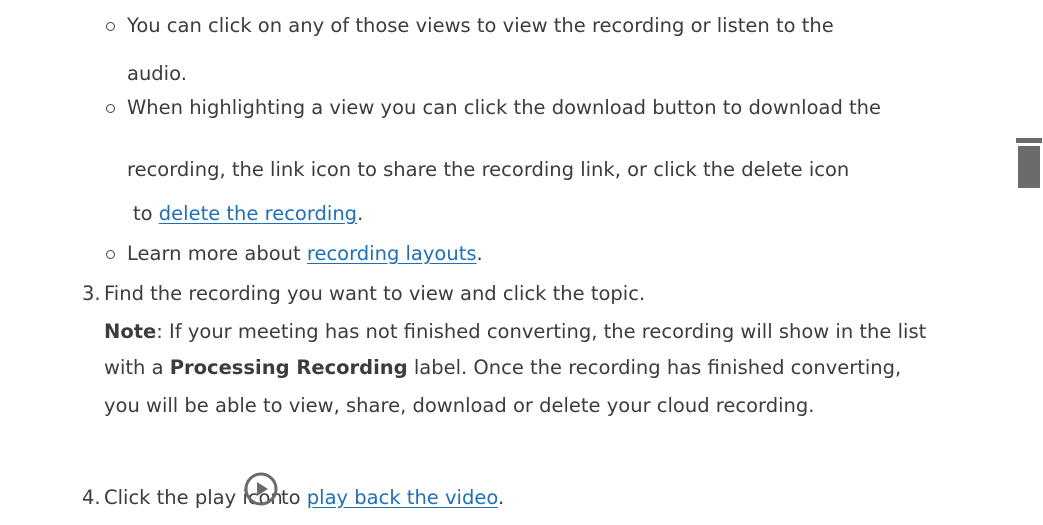 This screenshot has width=1043, height=525. I want to click on bullet-text-fragment: to, so click(146, 213).